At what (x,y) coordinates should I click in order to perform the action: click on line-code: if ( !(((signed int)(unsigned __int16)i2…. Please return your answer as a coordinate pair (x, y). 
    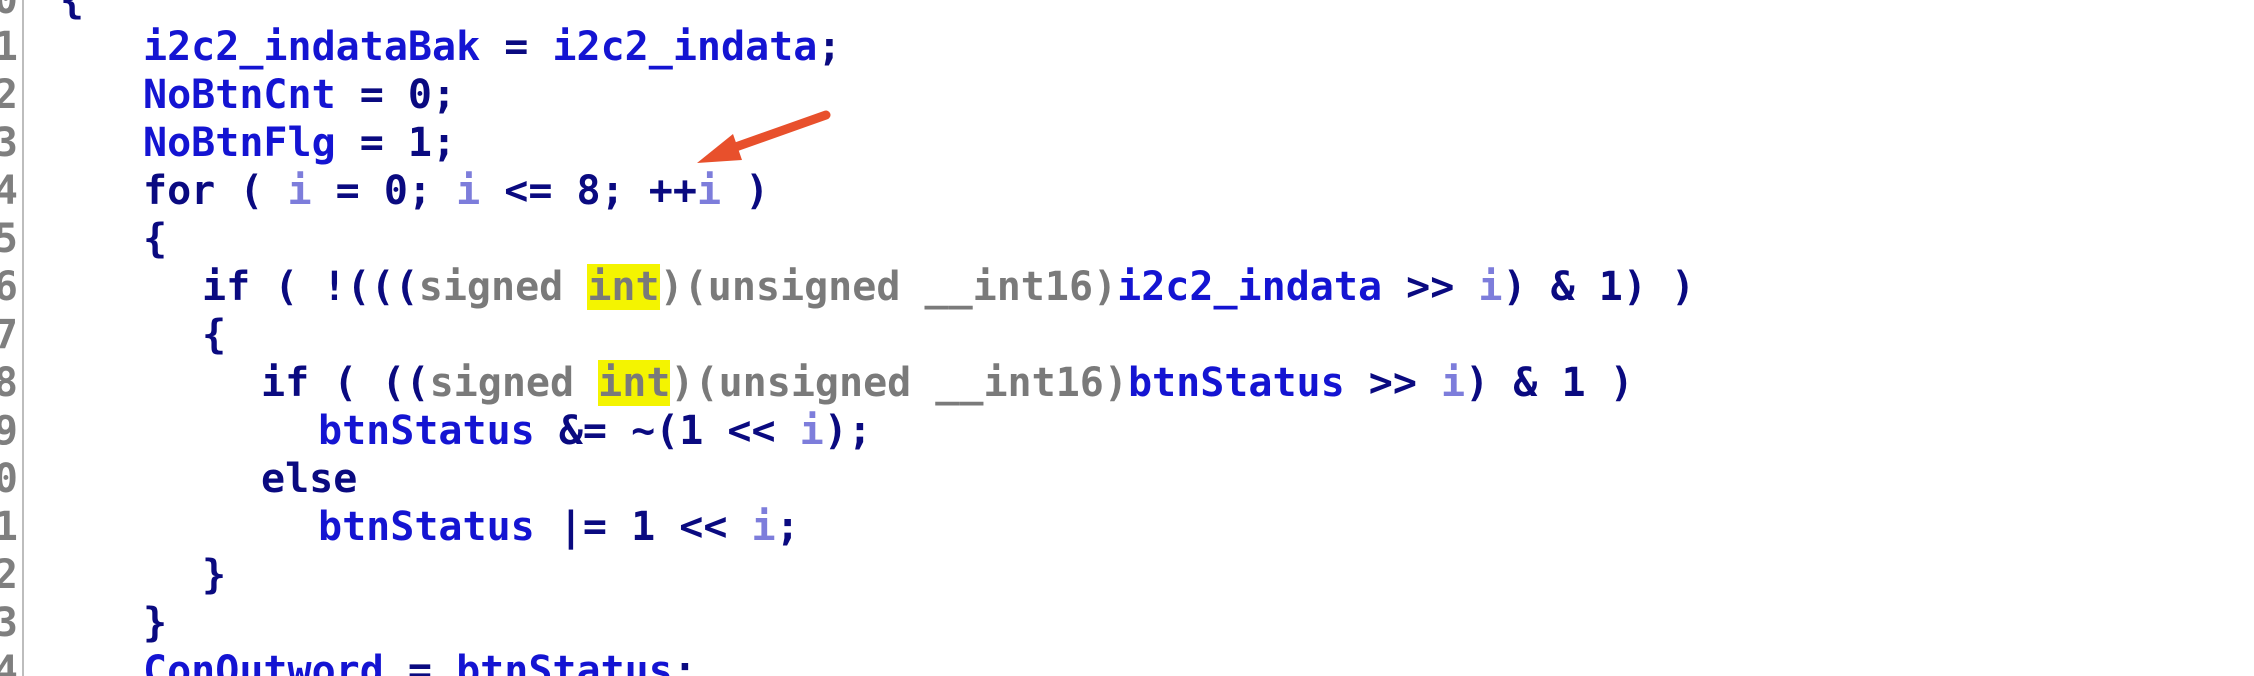
    Looking at the image, I should click on (948, 287).